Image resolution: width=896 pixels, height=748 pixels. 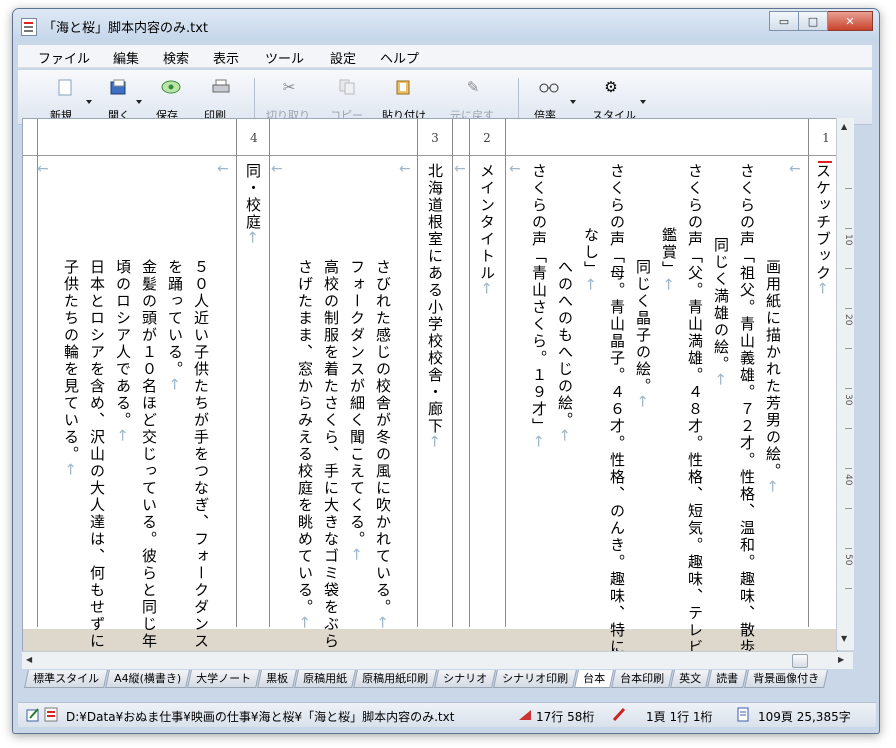 What do you see at coordinates (594, 679) in the screenshot?
I see `tab-script: 台本` at bounding box center [594, 679].